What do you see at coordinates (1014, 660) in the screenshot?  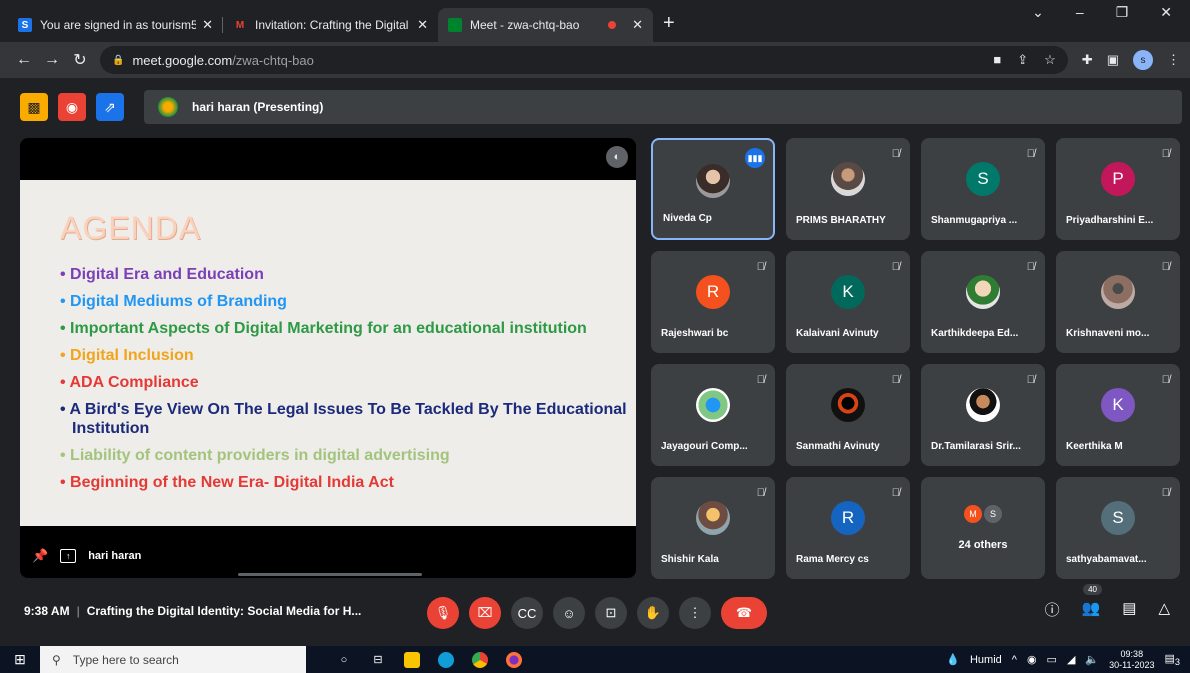 I see `tray-expand-icon: ^` at bounding box center [1014, 660].